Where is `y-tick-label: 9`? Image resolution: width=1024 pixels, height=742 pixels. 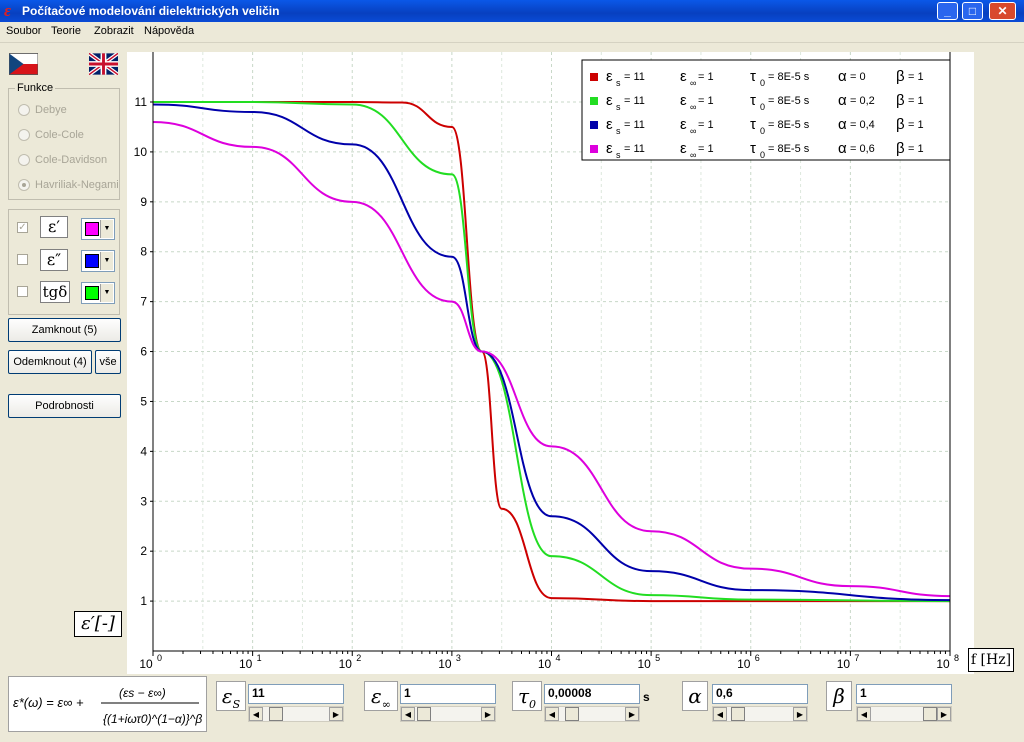 y-tick-label: 9 is located at coordinates (143, 202).